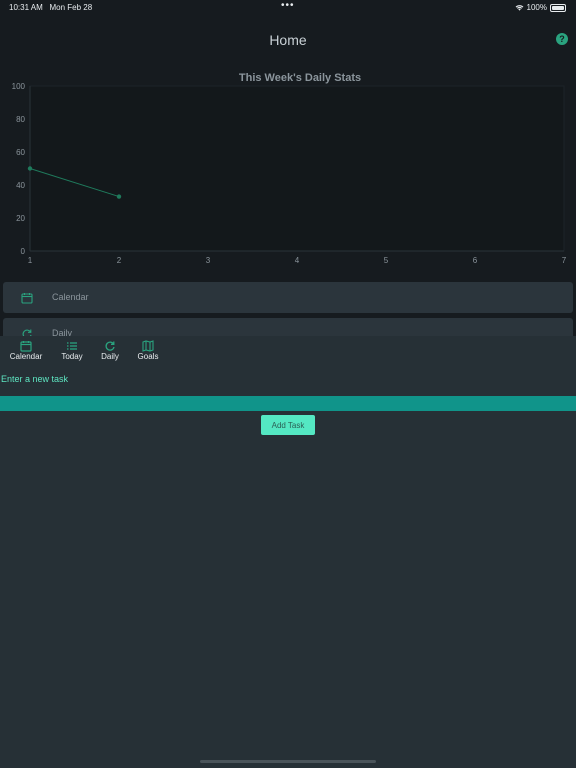 The width and height of the screenshot is (576, 768). Describe the element at coordinates (26, 356) in the screenshot. I see `tab-label: Calendar` at that location.